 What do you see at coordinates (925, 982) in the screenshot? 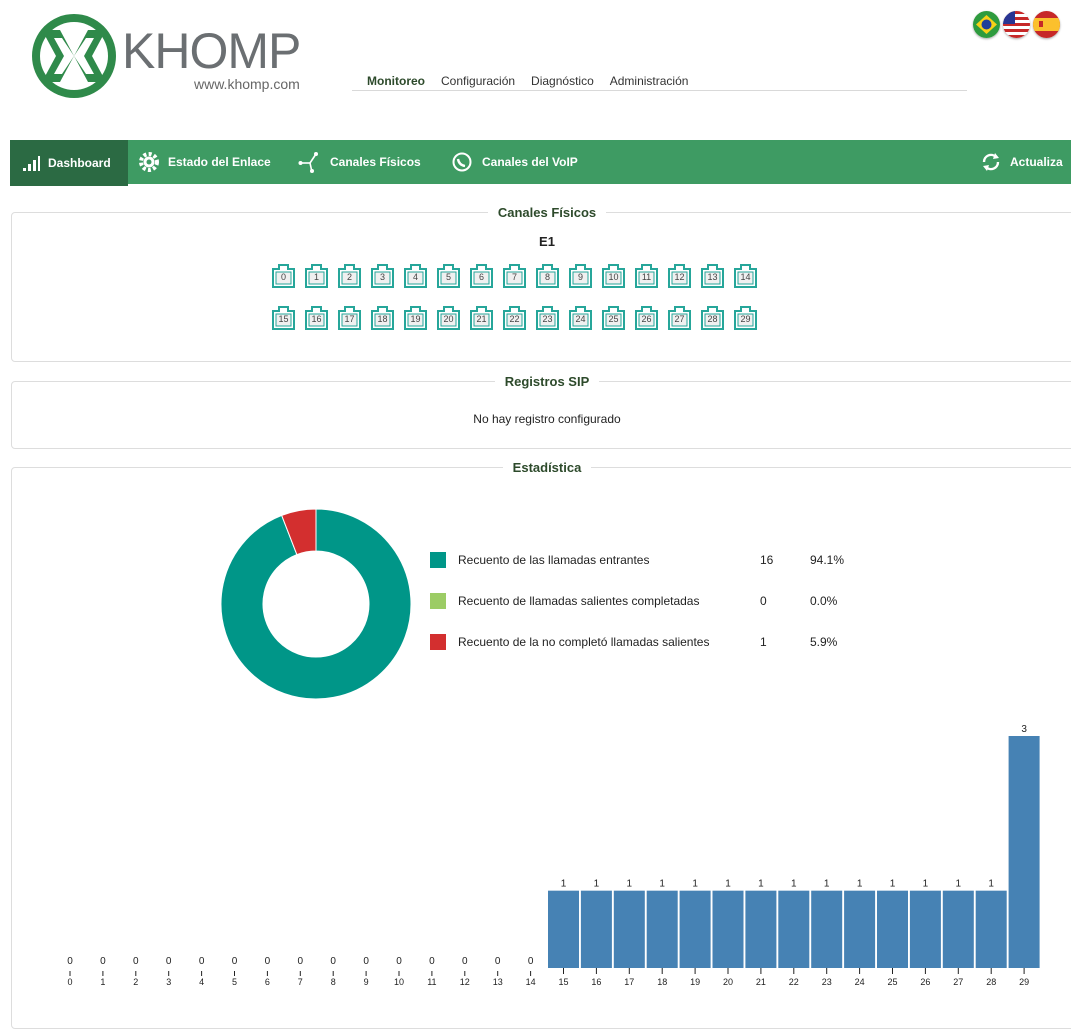
I see `x-tick-label: 26` at bounding box center [925, 982].